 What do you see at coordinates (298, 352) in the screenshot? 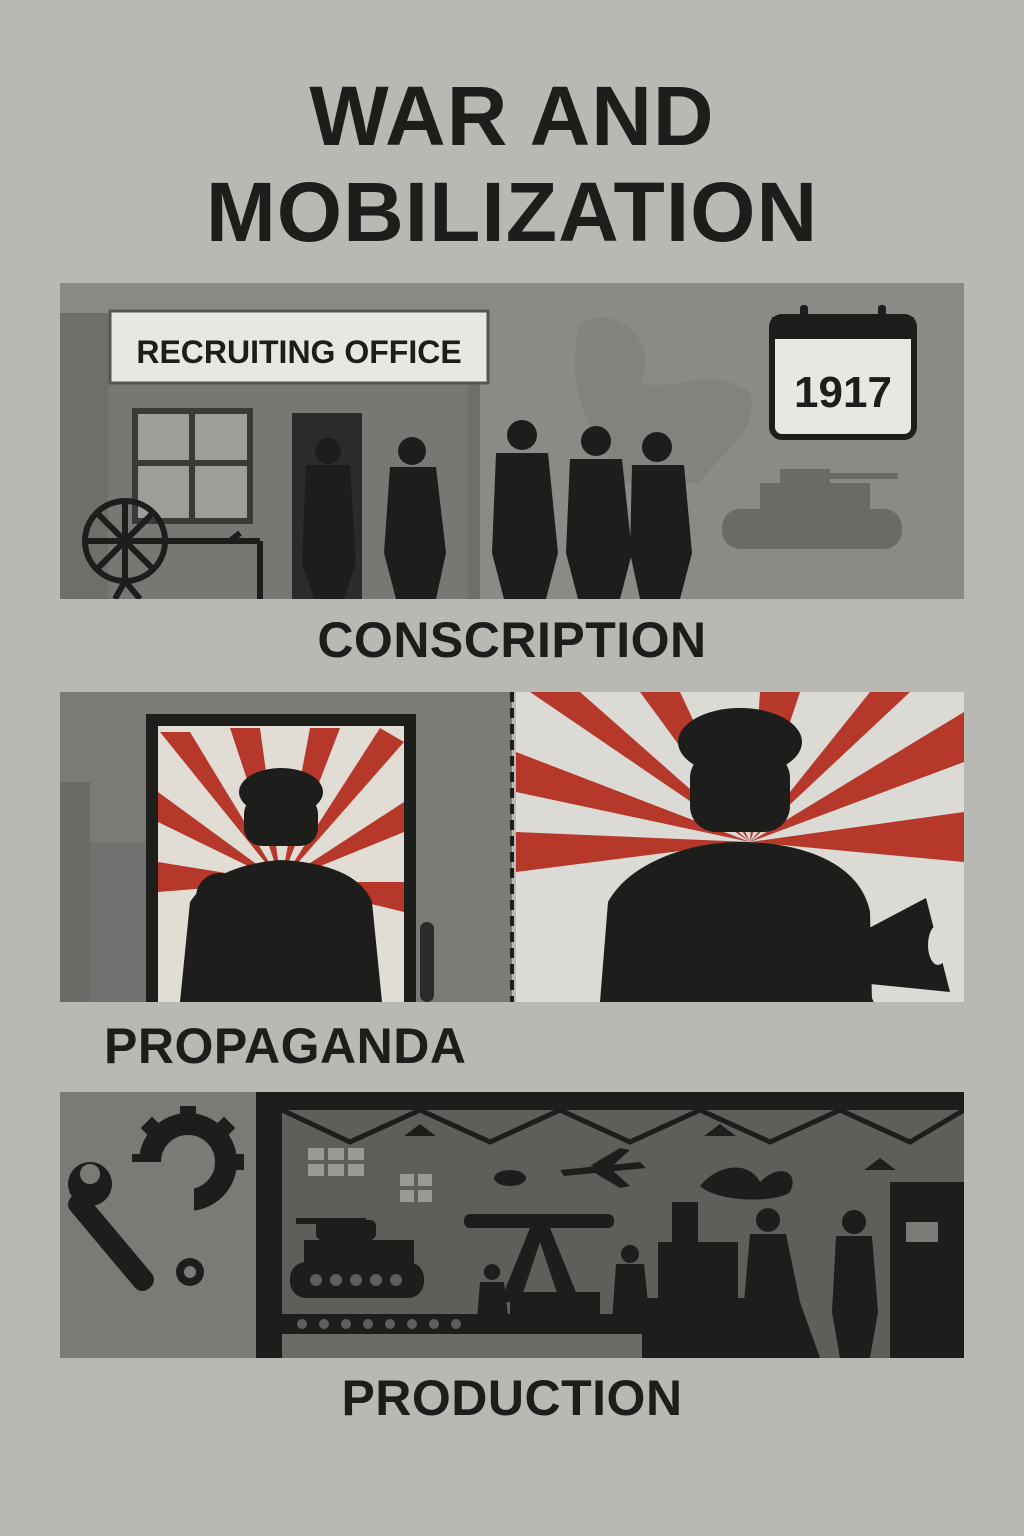
I see `sign-text: RECRUITING OFFICE` at bounding box center [298, 352].